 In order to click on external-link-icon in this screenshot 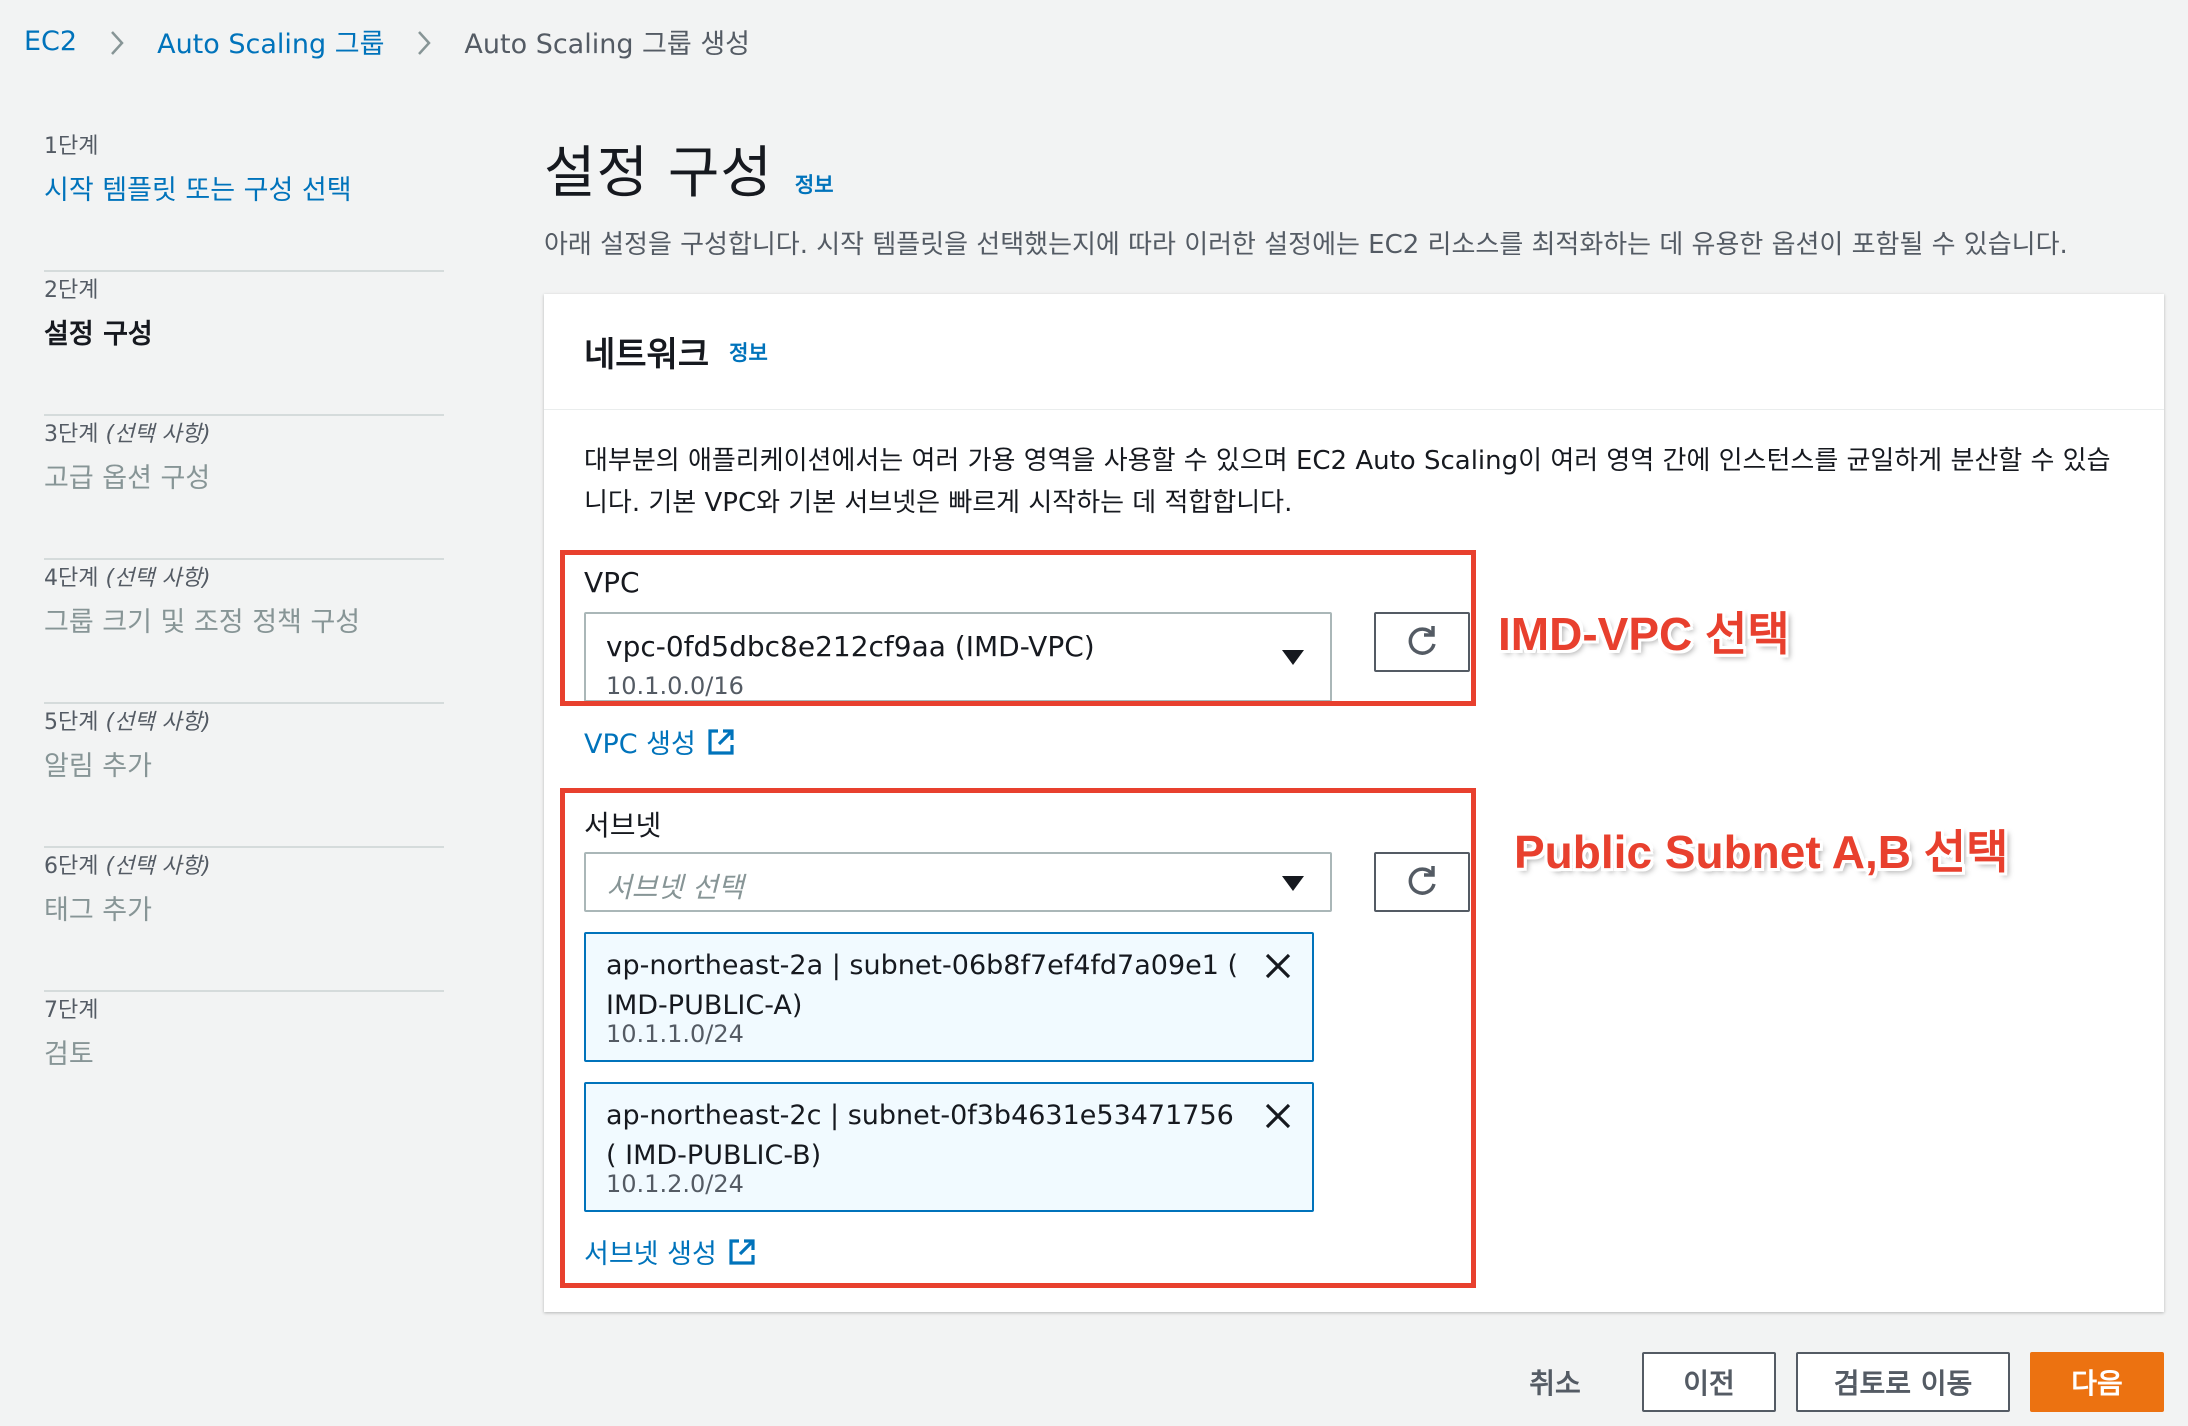, I will do `click(721, 742)`.